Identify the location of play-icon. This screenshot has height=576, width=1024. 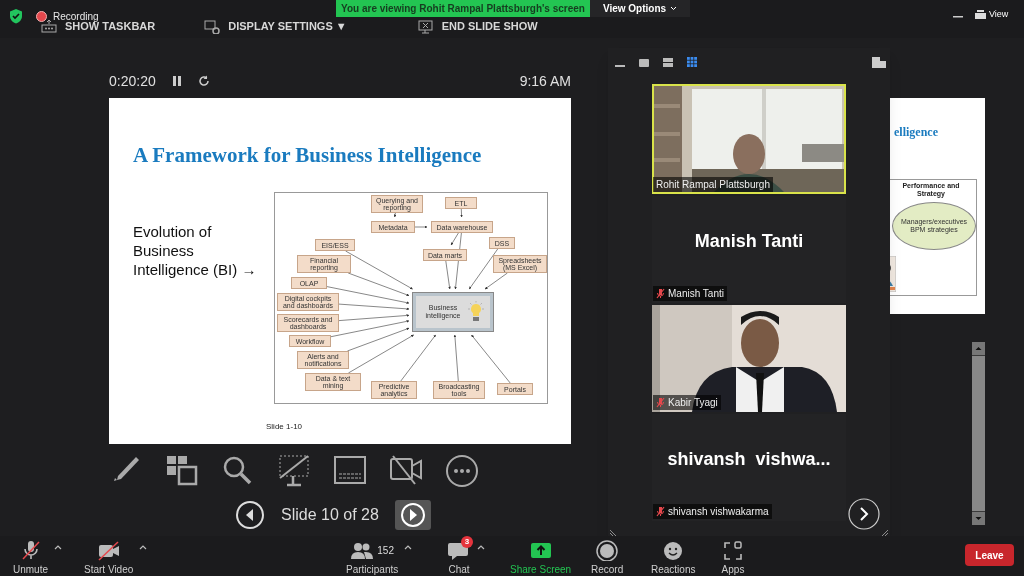
(412, 515).